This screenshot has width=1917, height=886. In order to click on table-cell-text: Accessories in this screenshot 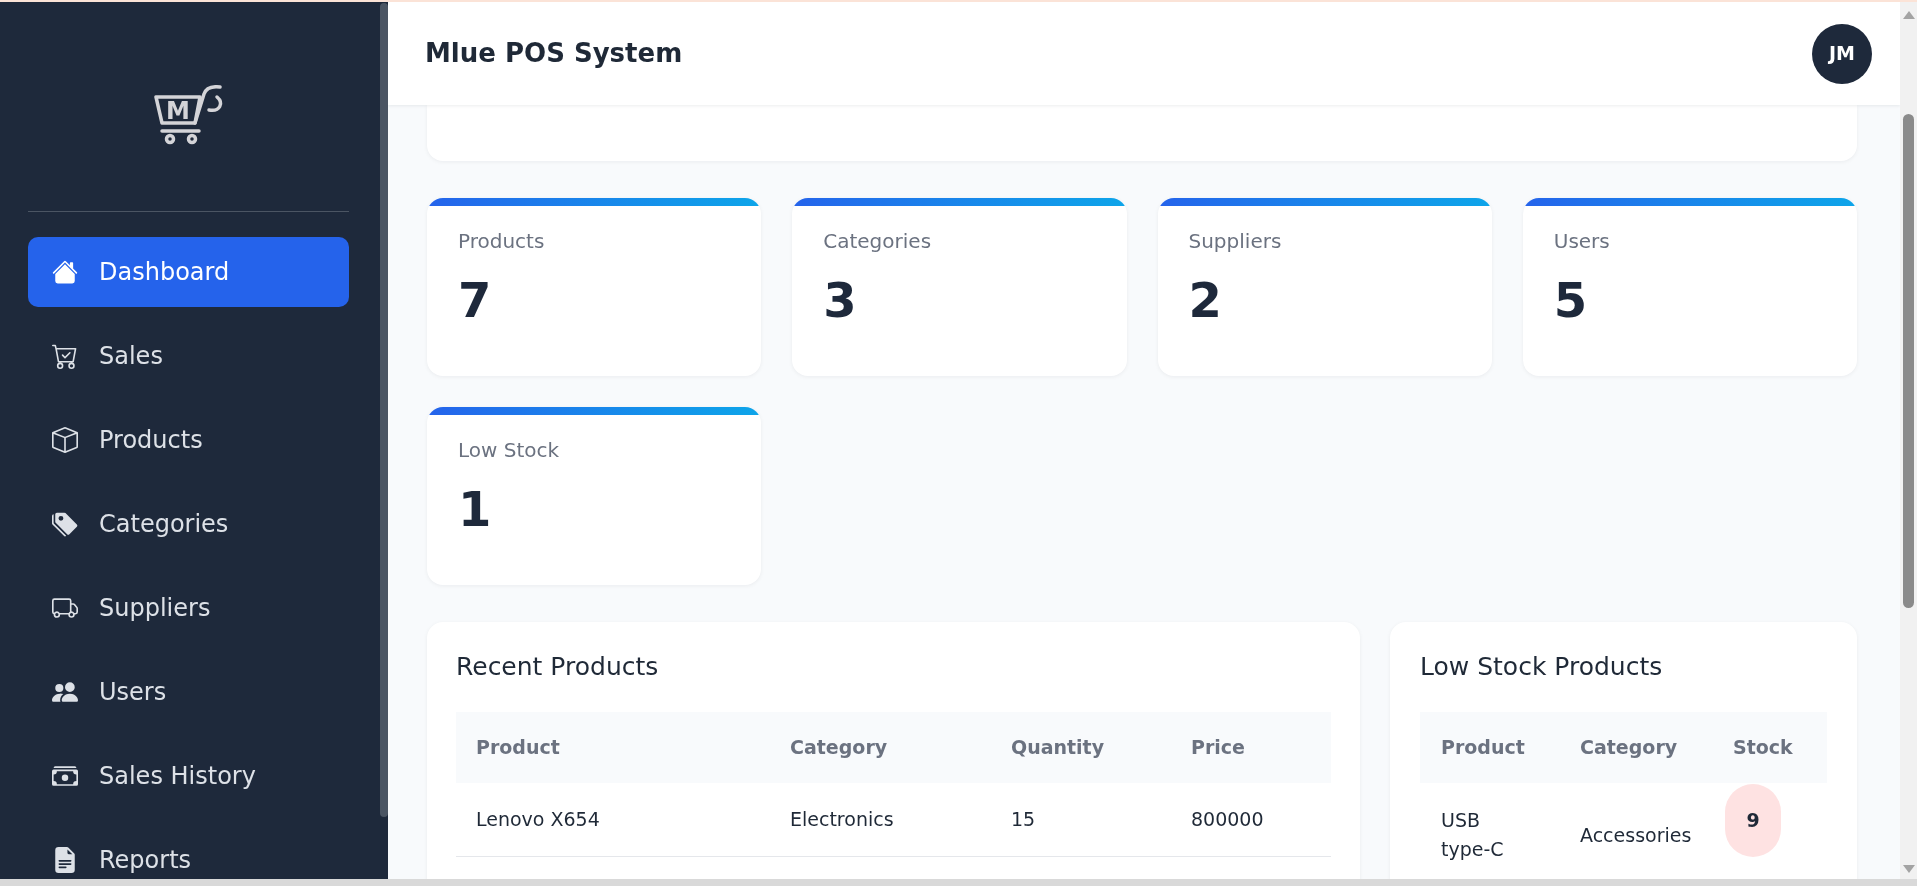, I will do `click(1635, 835)`.